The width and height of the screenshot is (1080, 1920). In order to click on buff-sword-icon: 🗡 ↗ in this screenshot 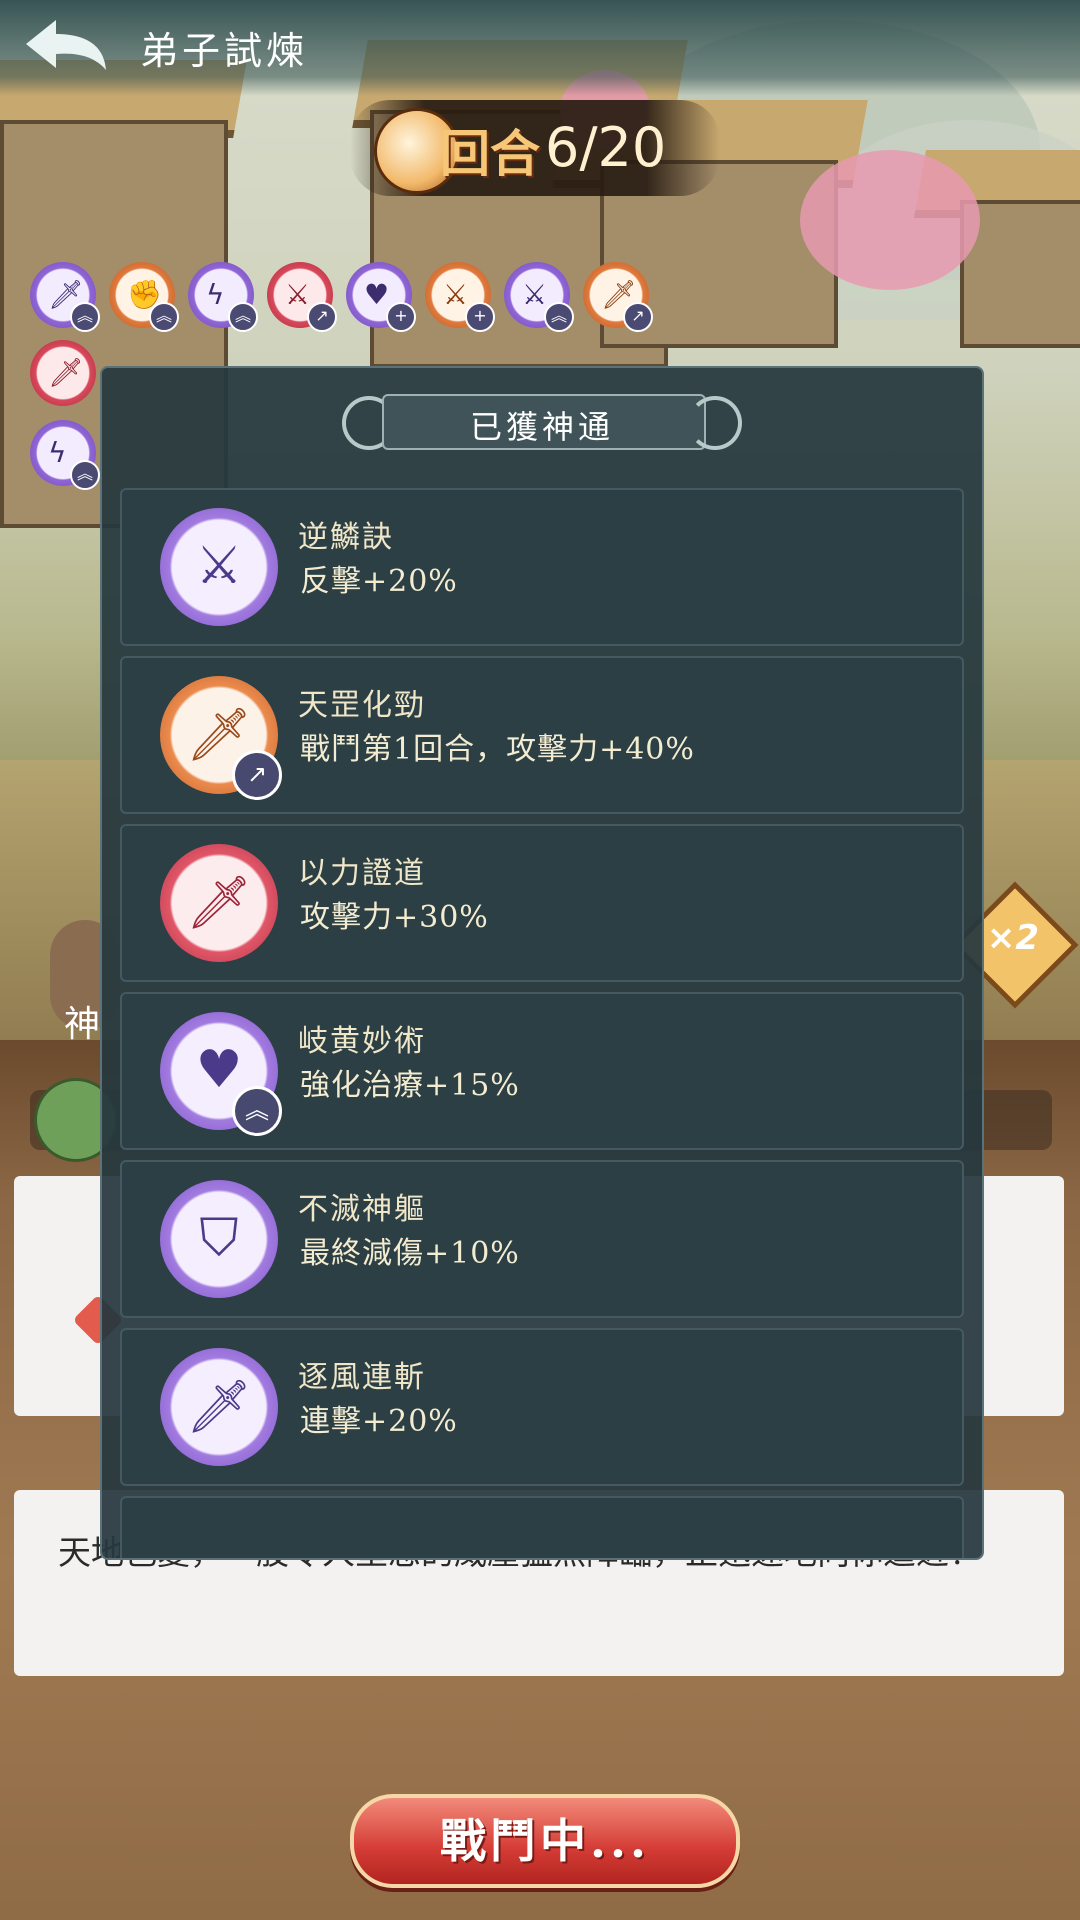, I will do `click(618, 297)`.